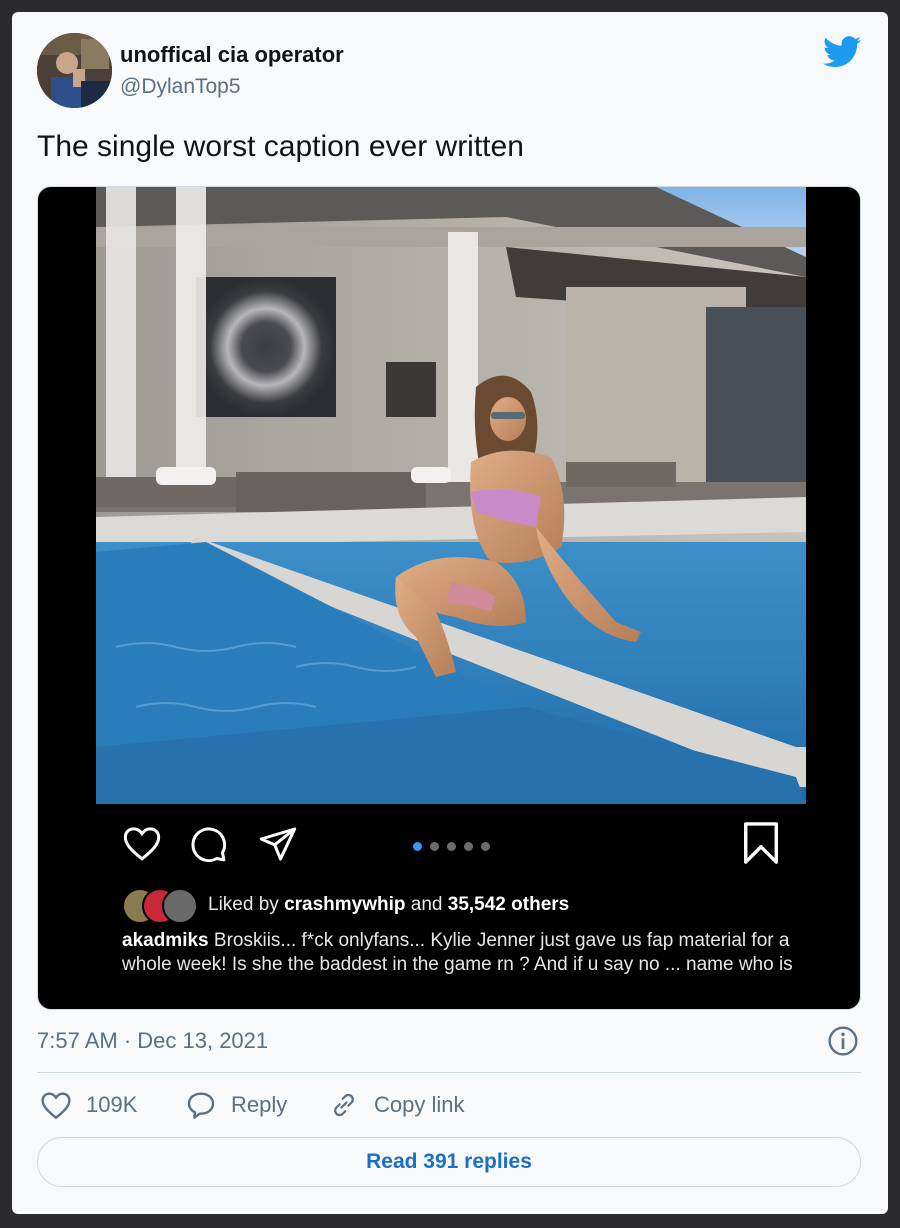 This screenshot has width=900, height=1228. Describe the element at coordinates (344, 904) in the screenshot. I see `liked-user: crashmywhip` at that location.